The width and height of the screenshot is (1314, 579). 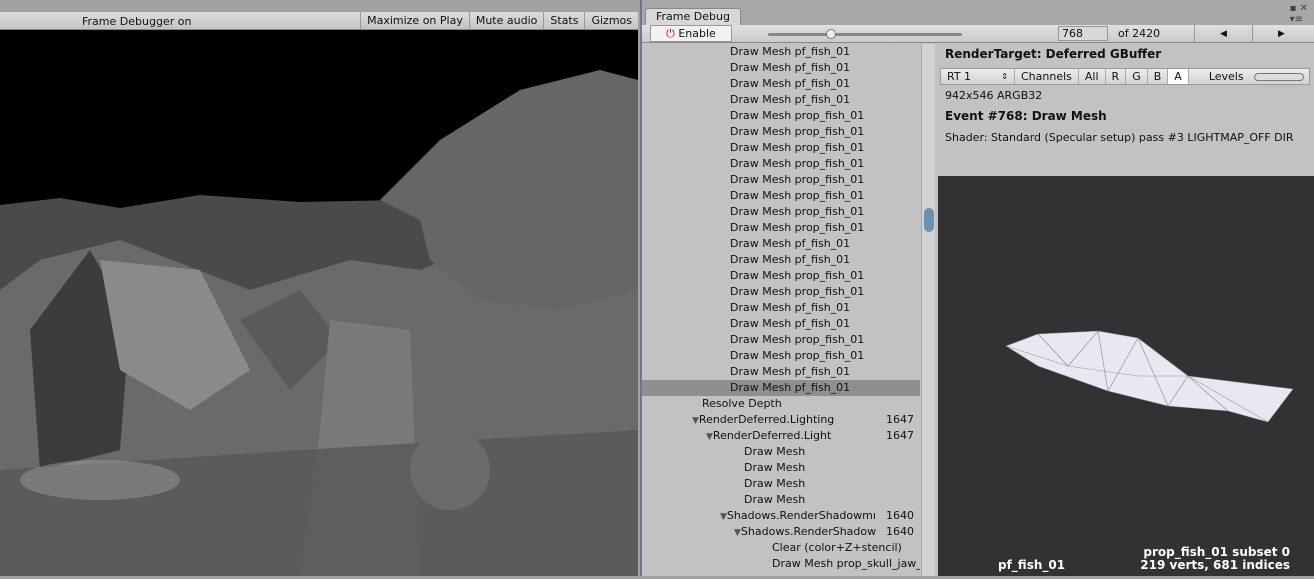 I want to click on event-tree-item: Resolve Depth, so click(x=781, y=404).